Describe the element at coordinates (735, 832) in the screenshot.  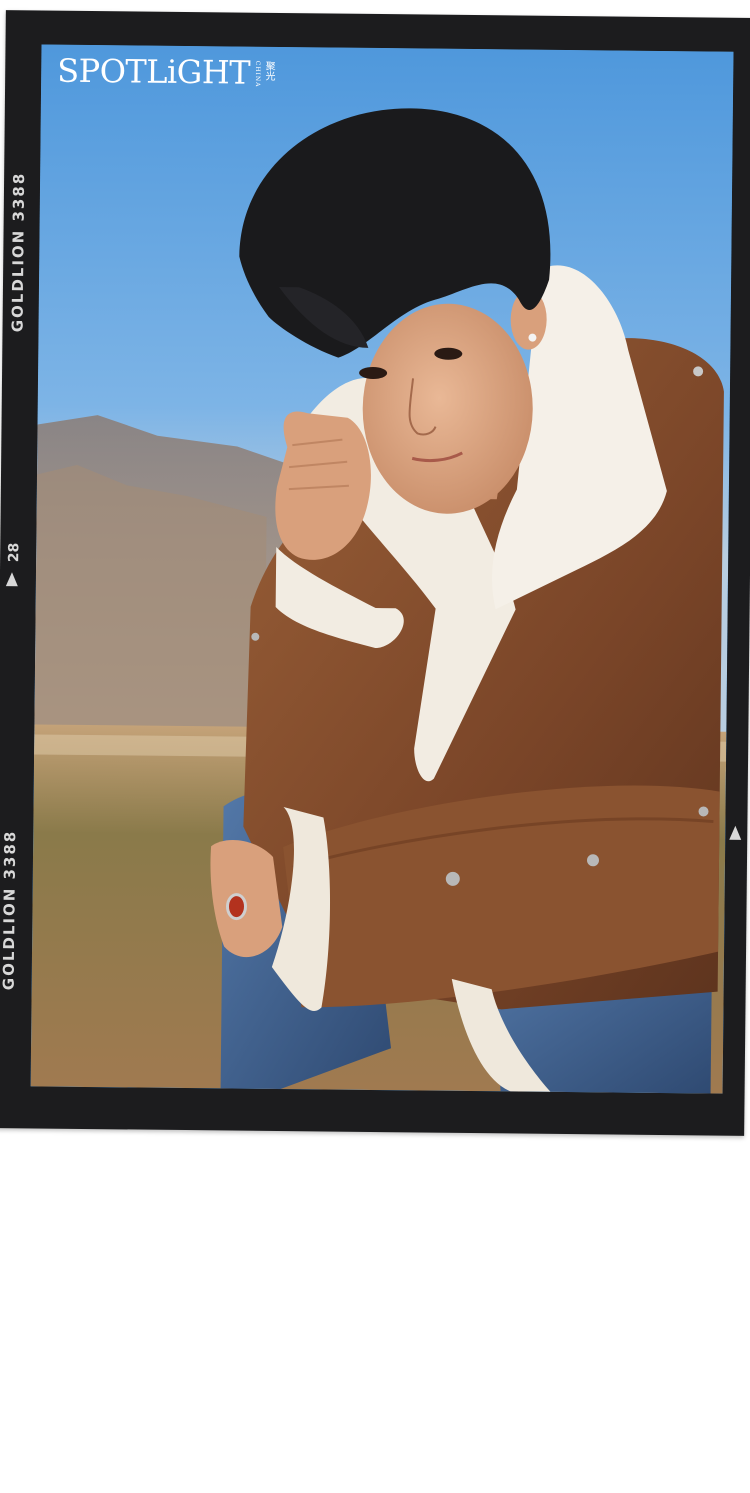
I see `film-marker-triangle-icon-right` at that location.